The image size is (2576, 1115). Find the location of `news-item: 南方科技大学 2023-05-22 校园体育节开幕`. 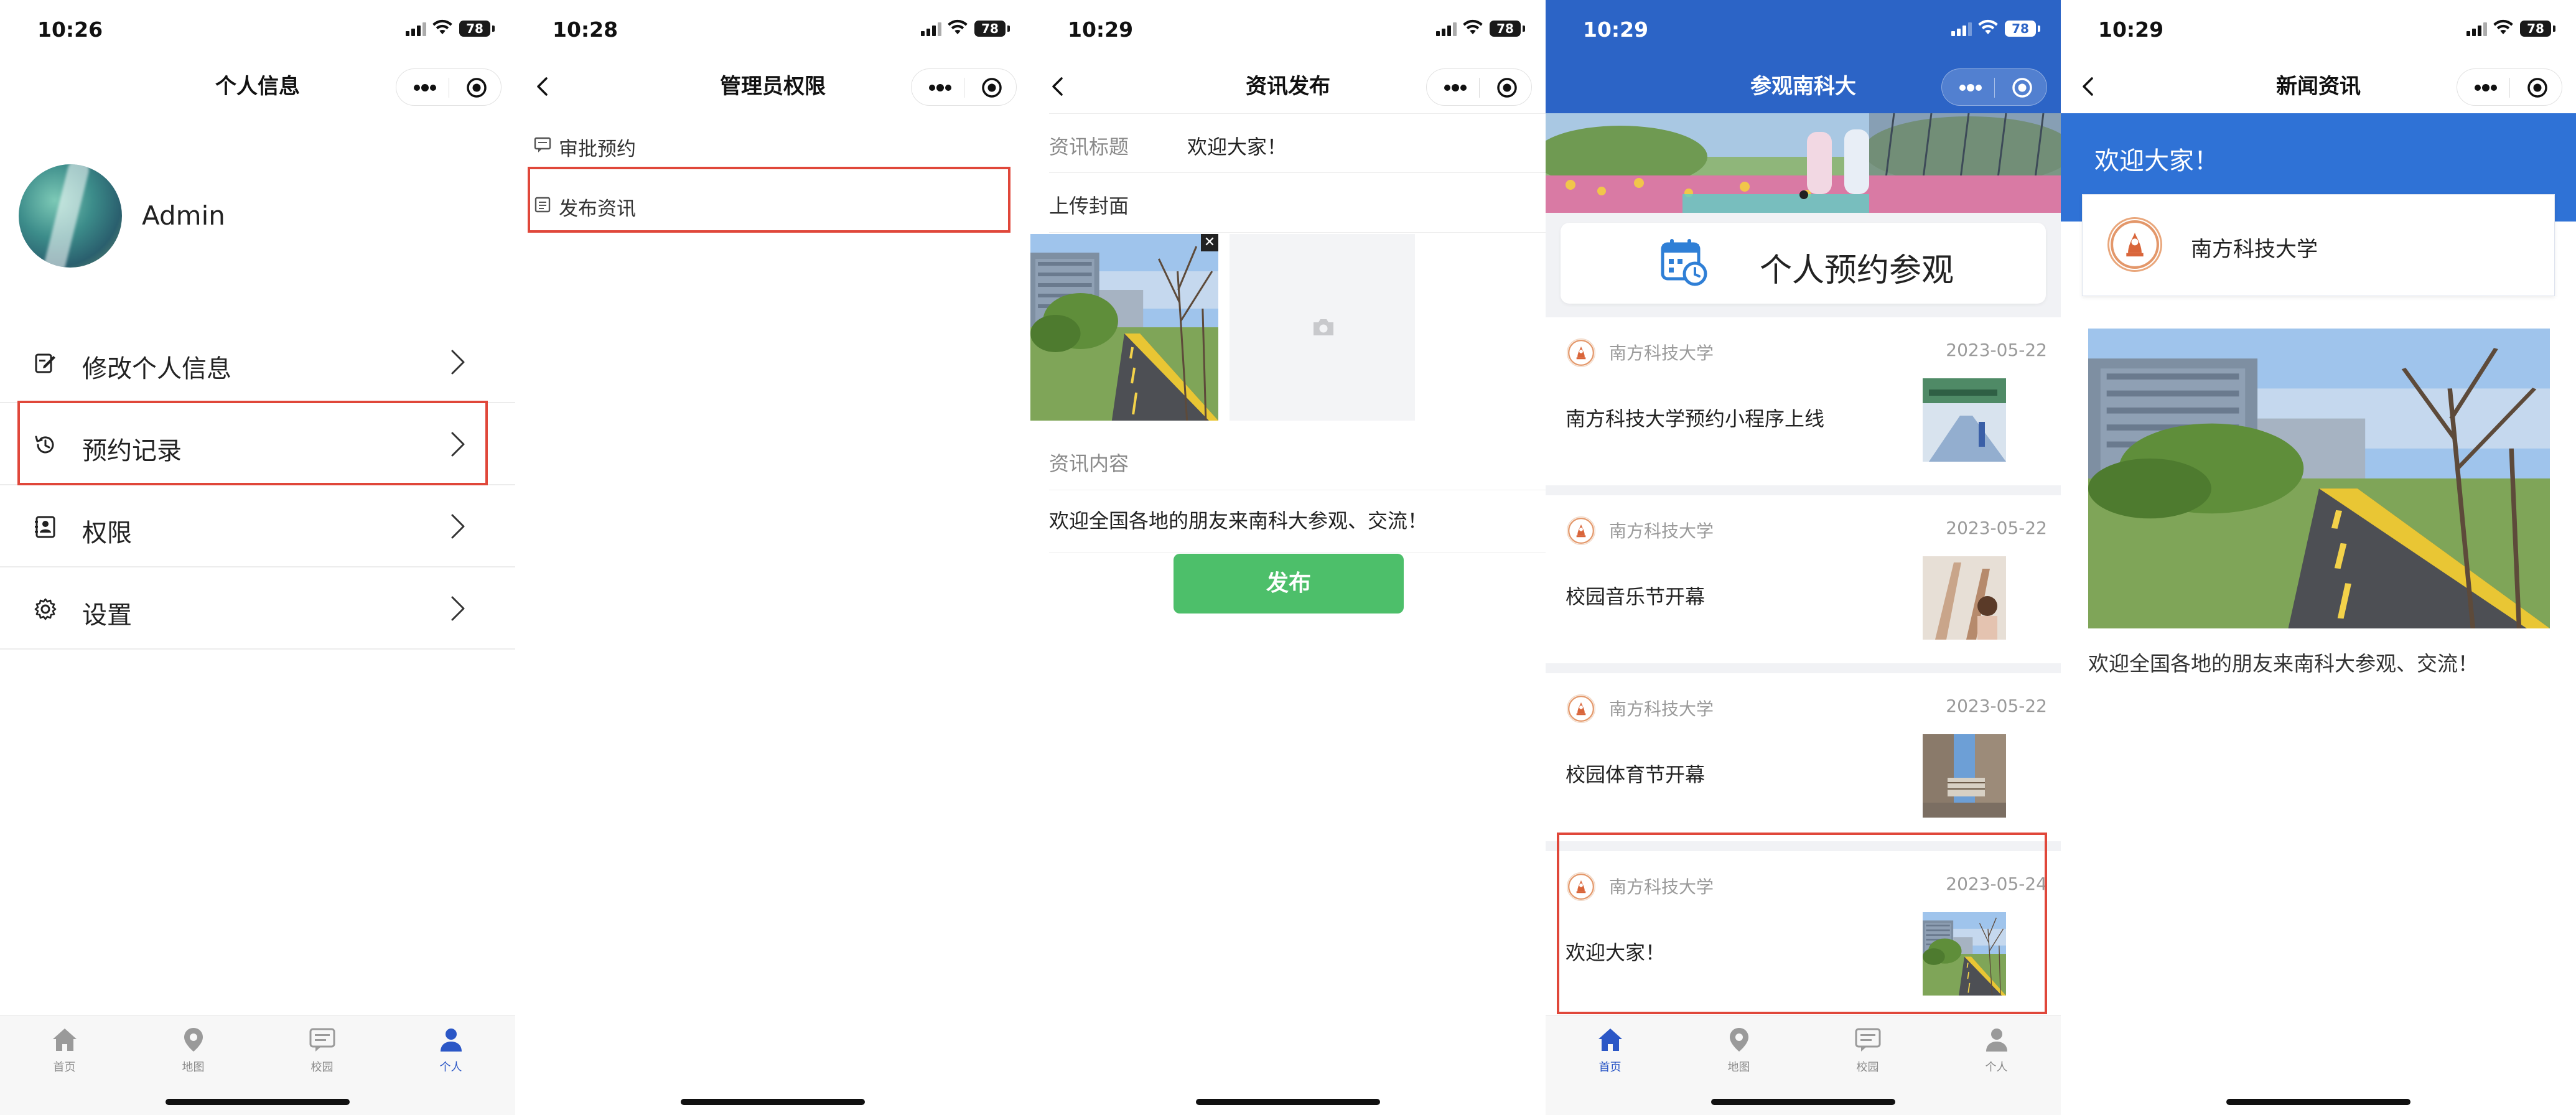

news-item: 南方科技大学 2023-05-22 校园体育节开幕 is located at coordinates (1804, 757).